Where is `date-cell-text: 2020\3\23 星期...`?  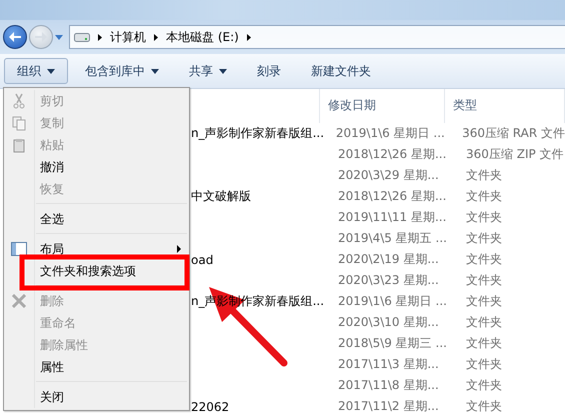 date-cell-text: 2020\3\23 星期... is located at coordinates (388, 280).